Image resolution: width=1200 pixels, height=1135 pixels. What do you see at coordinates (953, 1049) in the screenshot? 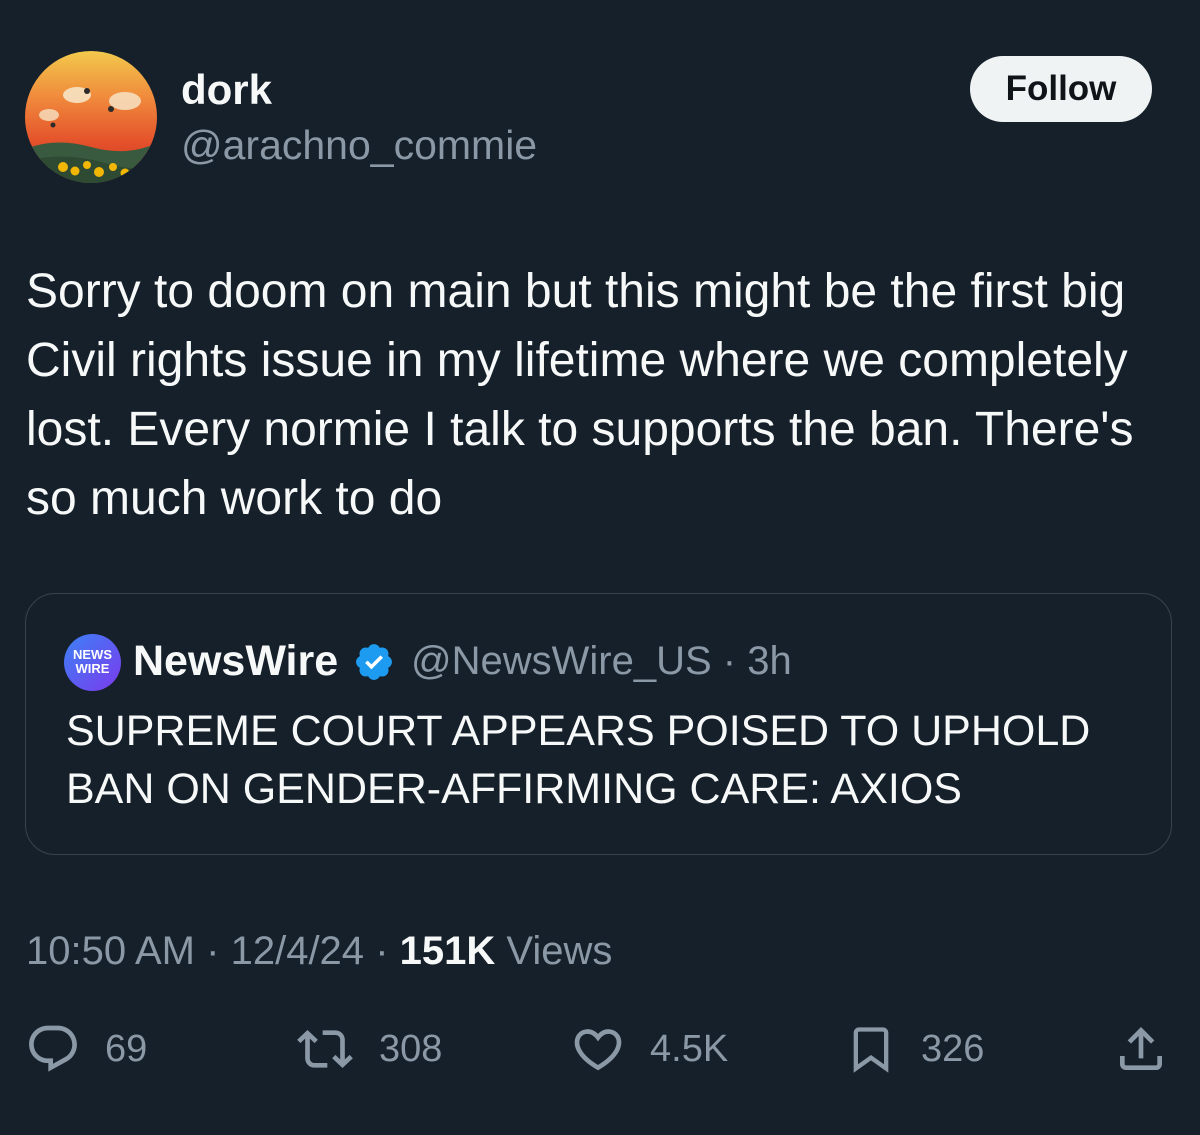
I see `bookmark-count: 326` at bounding box center [953, 1049].